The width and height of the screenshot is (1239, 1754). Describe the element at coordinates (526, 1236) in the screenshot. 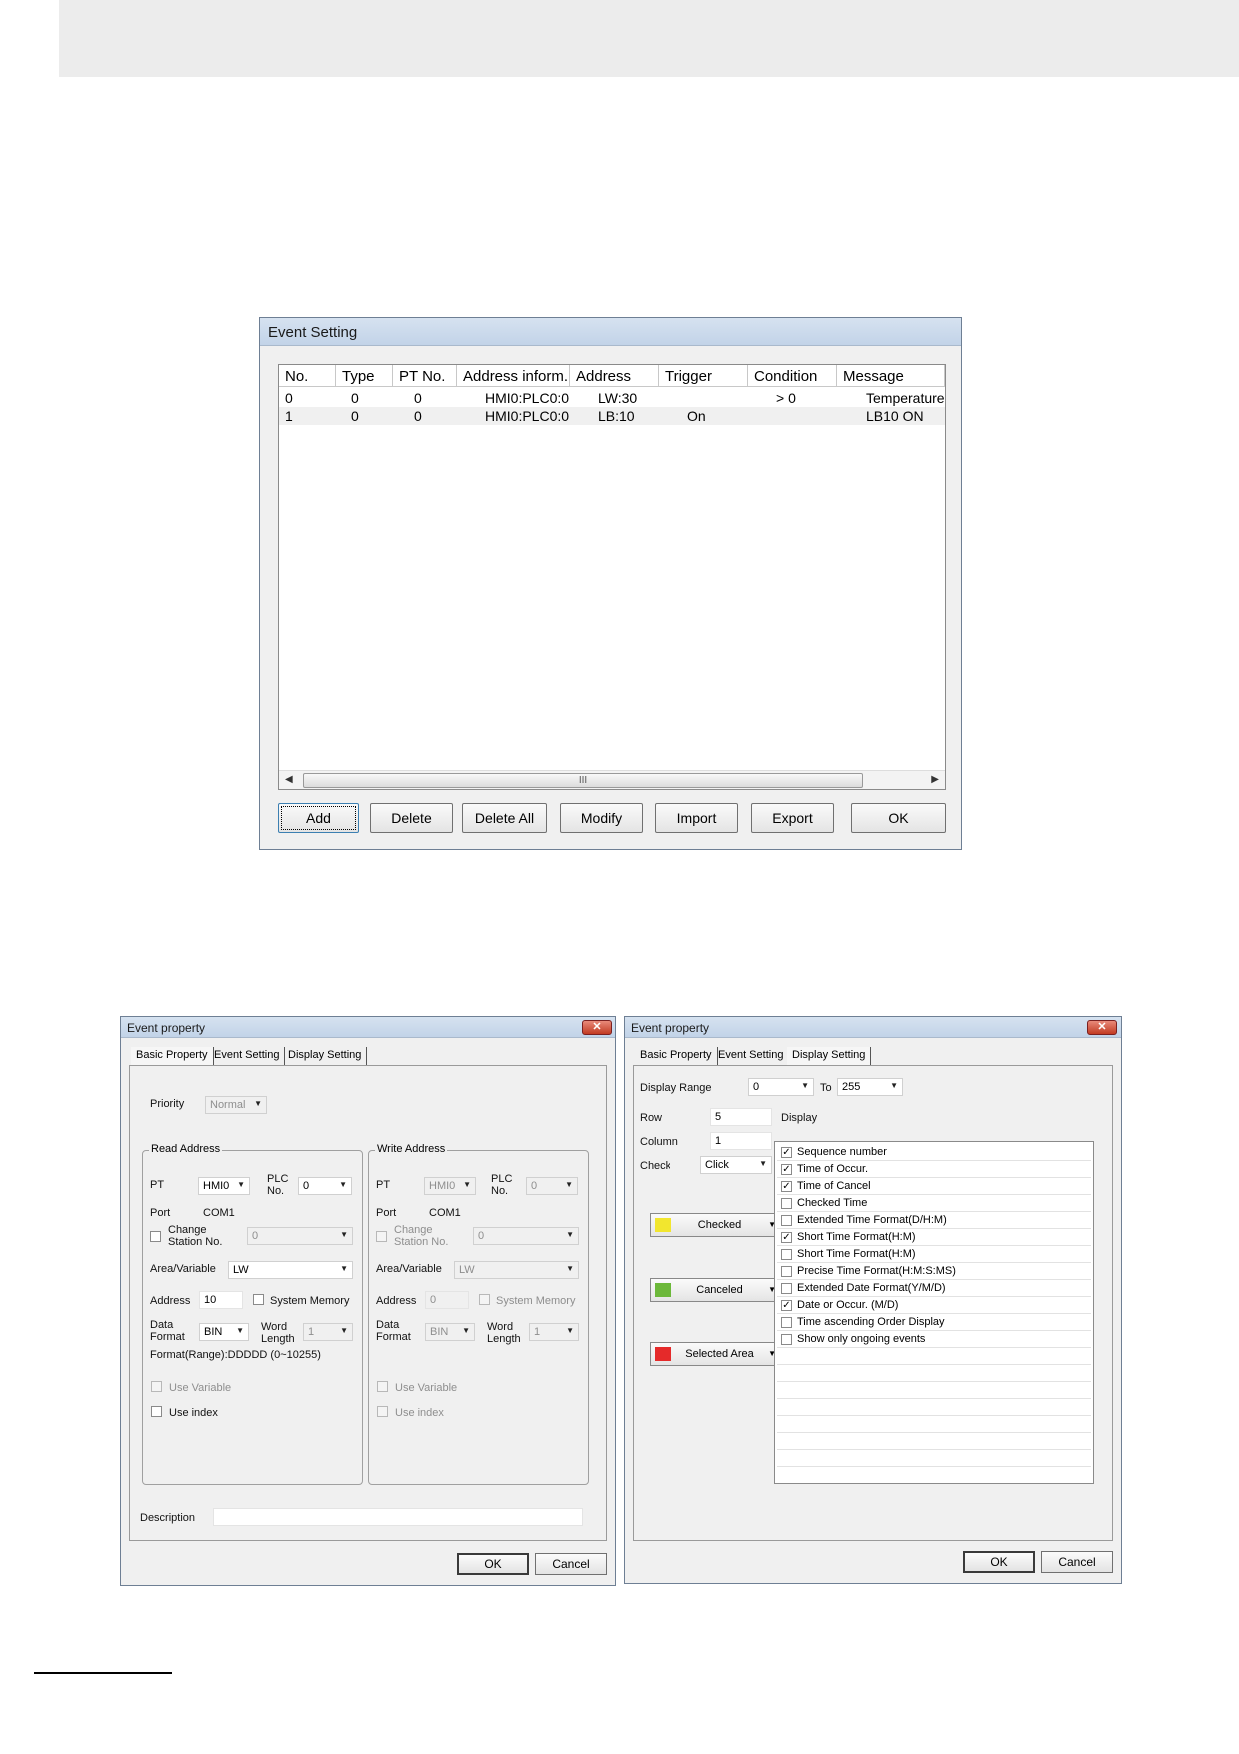

I see `write-station-select: 0 ▼` at that location.